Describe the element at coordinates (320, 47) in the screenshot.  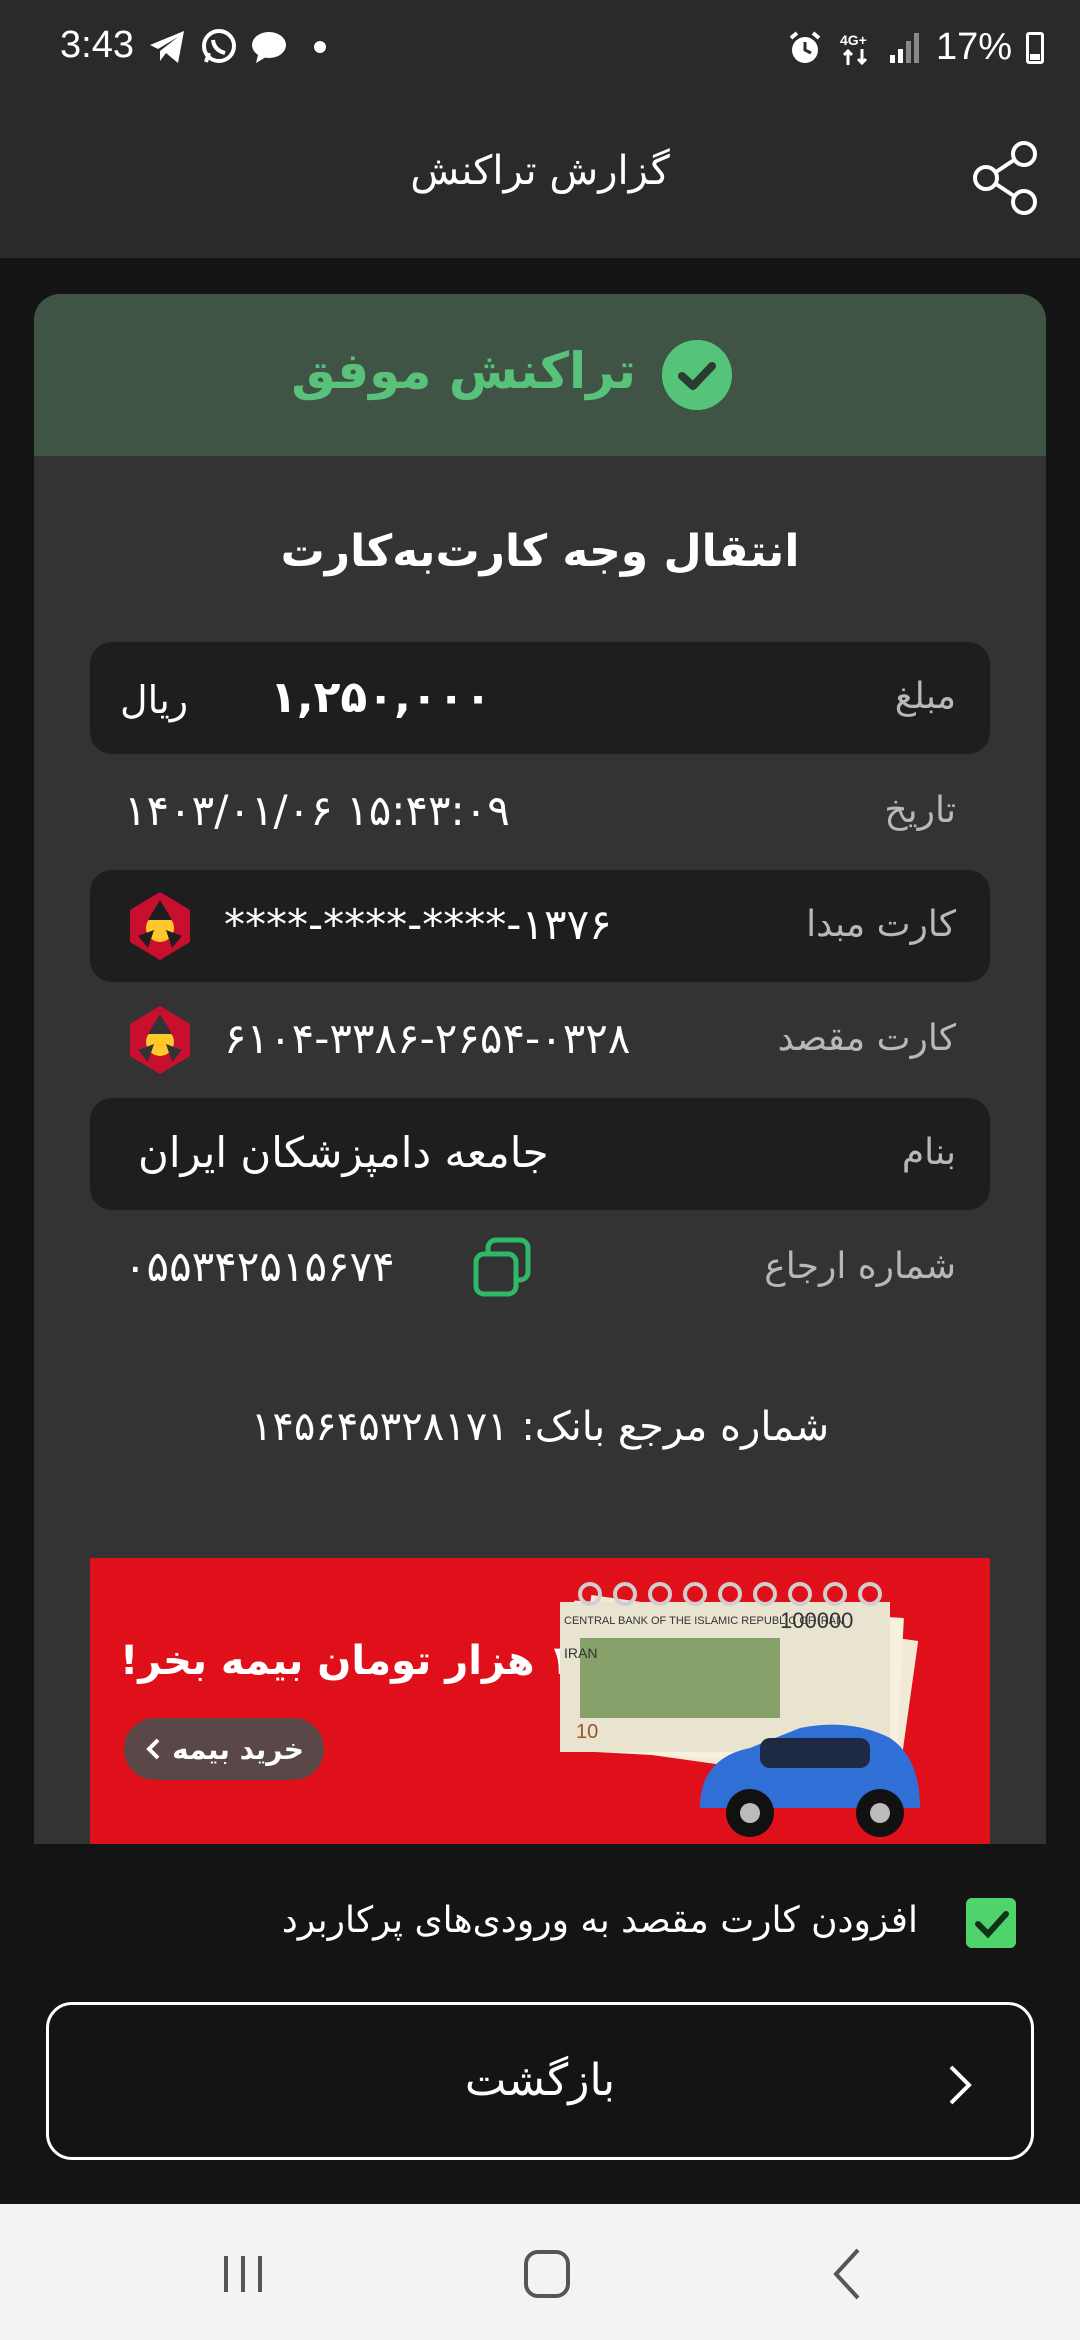
I see `dot-icon` at that location.